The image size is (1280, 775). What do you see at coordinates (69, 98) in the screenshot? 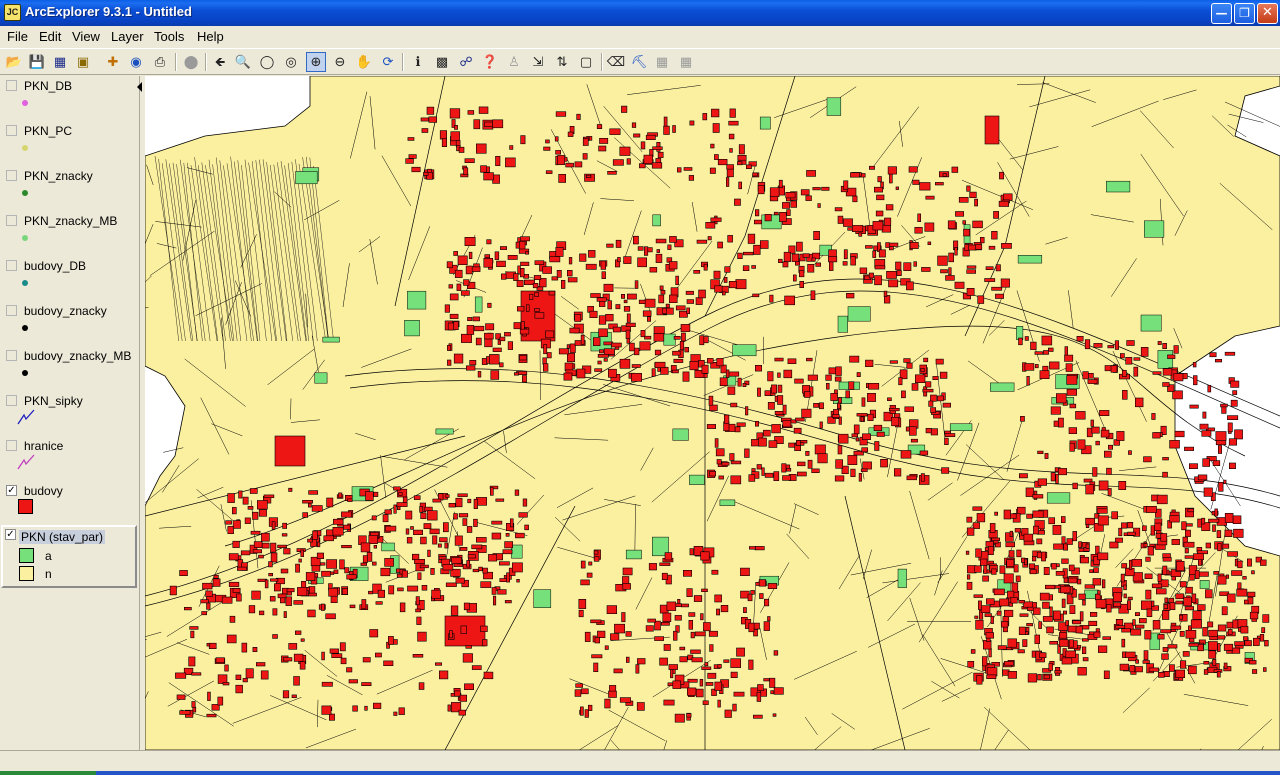
I see `layer-item: PKN_DB` at bounding box center [69, 98].